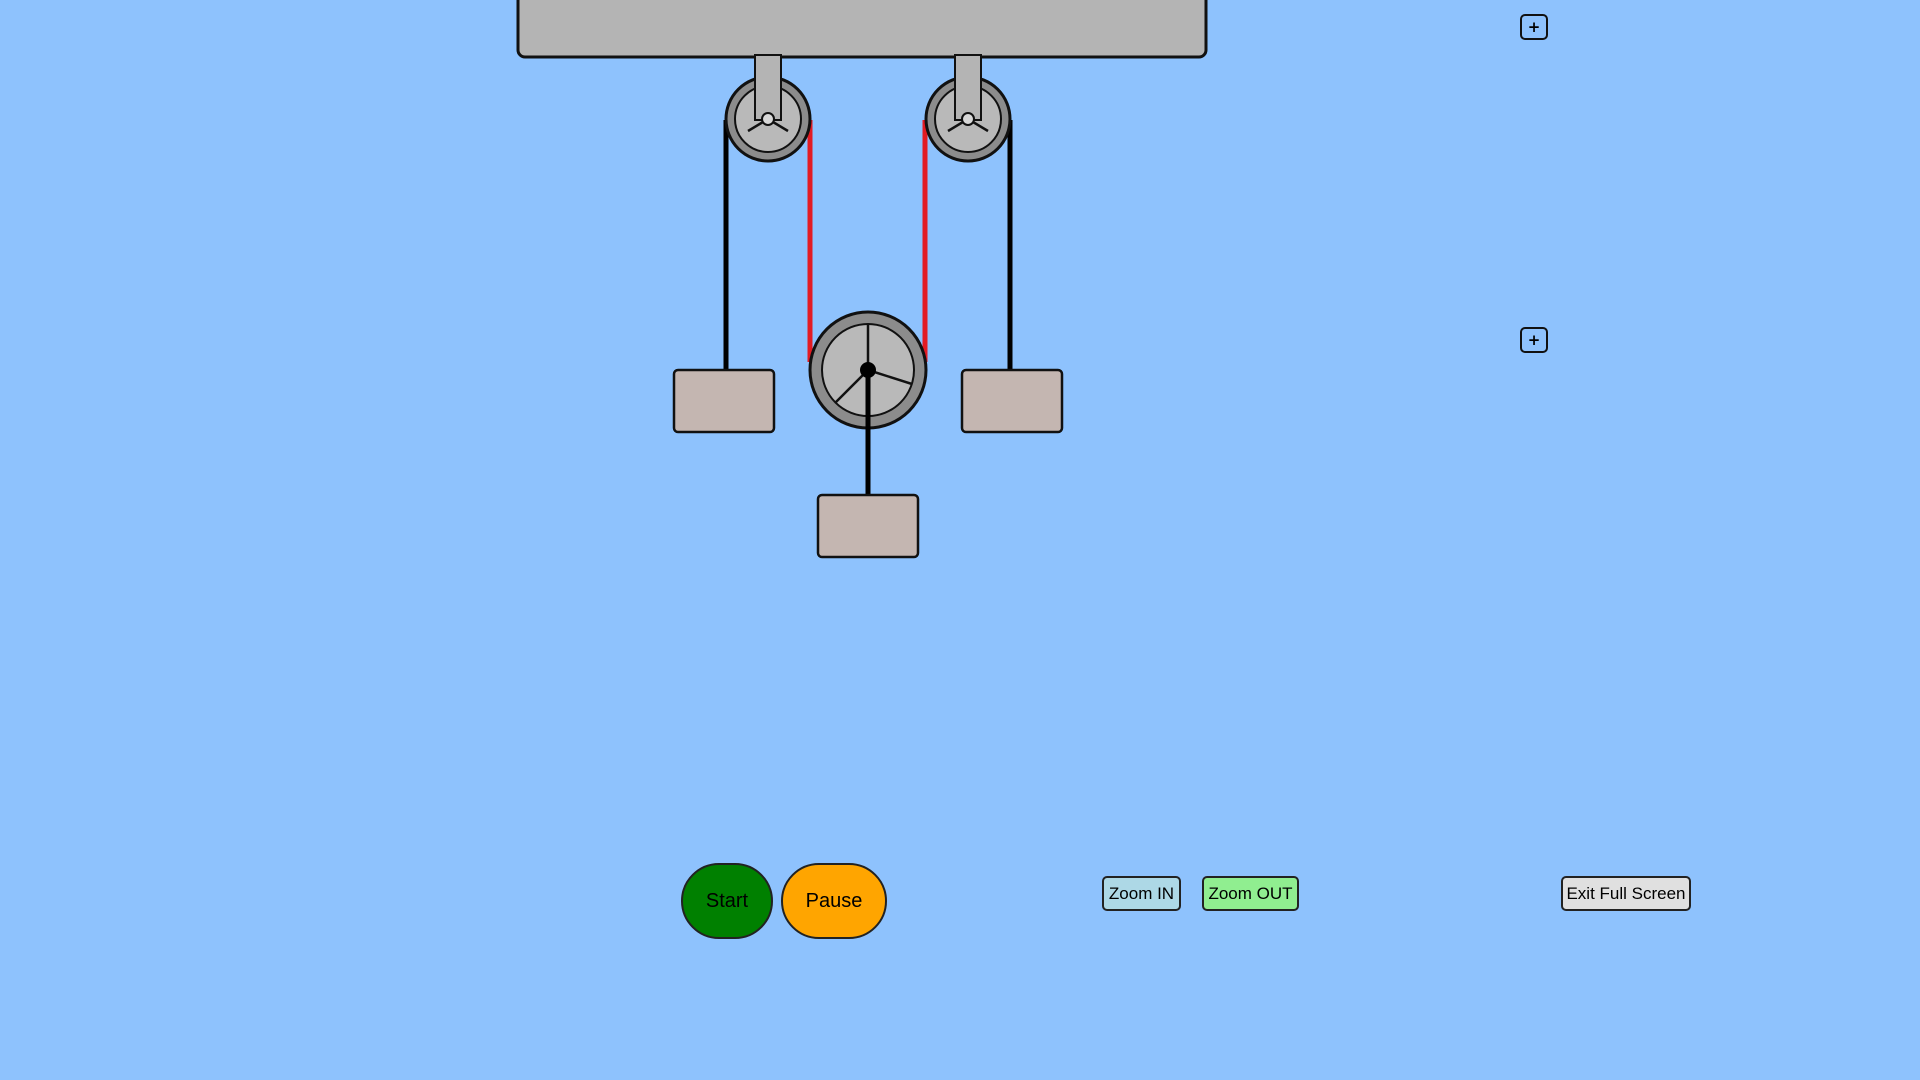 The width and height of the screenshot is (1920, 1080). What do you see at coordinates (1626, 893) in the screenshot?
I see `exit-full-screen-button: Exit Full Screen` at bounding box center [1626, 893].